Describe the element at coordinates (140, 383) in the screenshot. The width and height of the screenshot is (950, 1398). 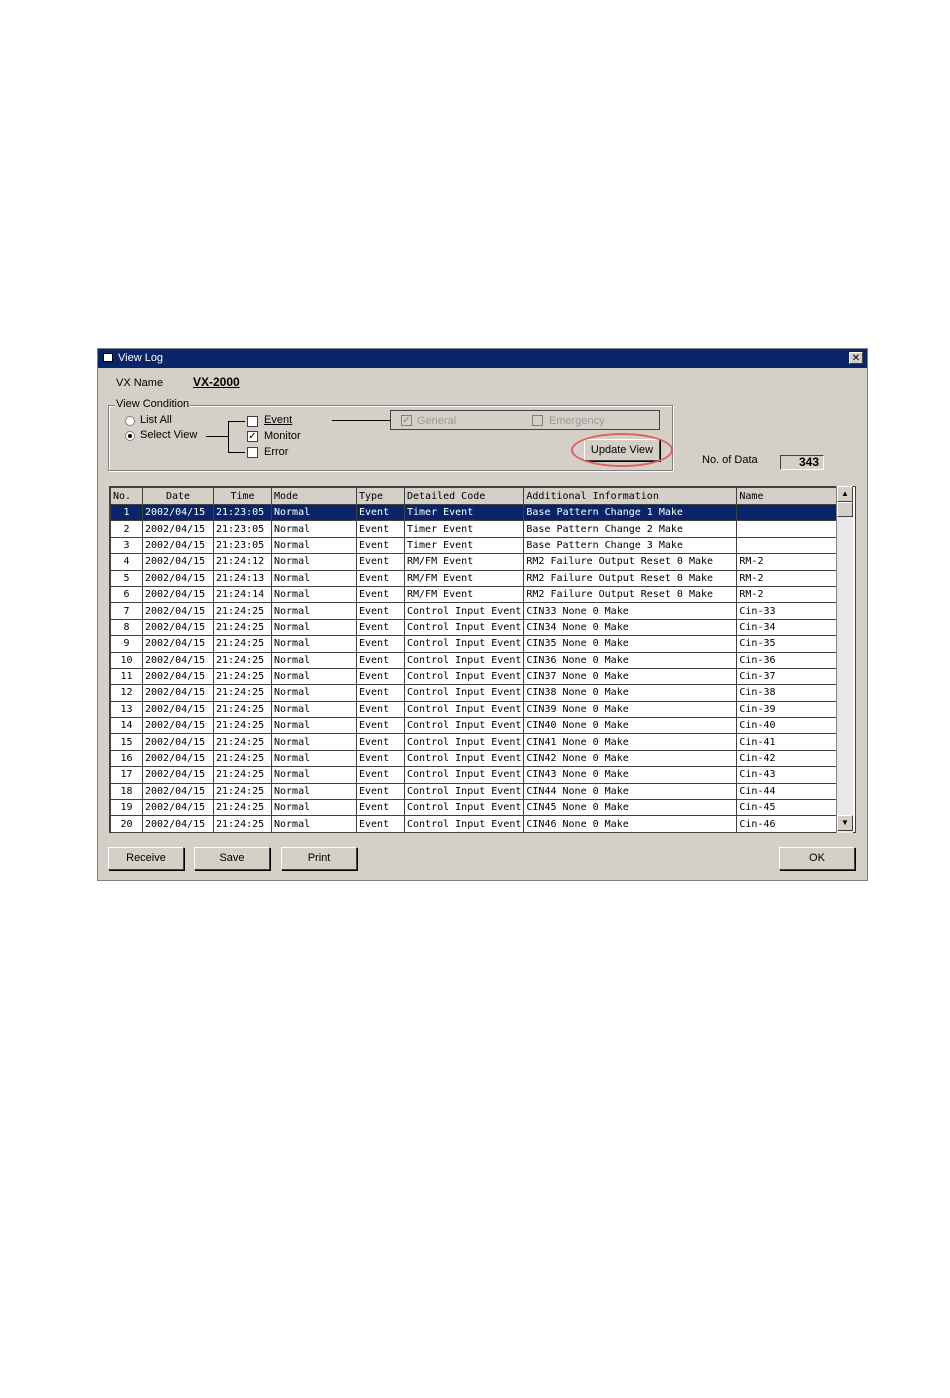
I see `vx-name-label: VX Name` at that location.